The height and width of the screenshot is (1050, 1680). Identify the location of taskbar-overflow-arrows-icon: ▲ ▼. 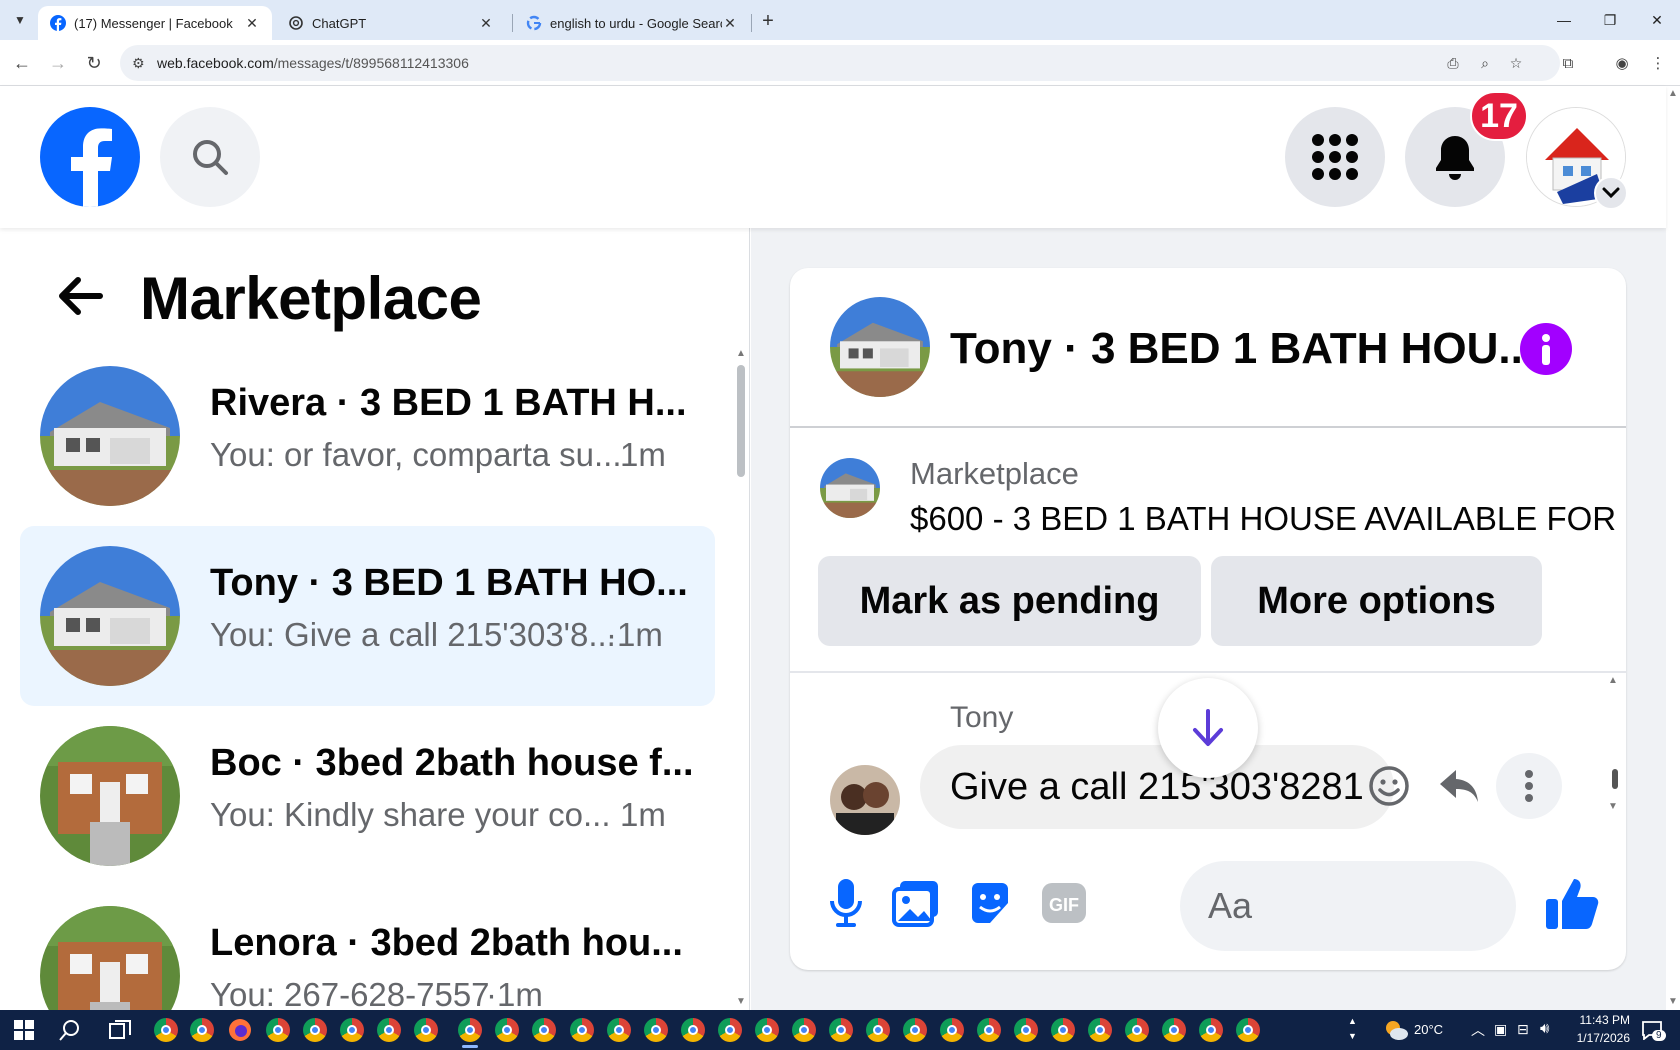
(1352, 1029).